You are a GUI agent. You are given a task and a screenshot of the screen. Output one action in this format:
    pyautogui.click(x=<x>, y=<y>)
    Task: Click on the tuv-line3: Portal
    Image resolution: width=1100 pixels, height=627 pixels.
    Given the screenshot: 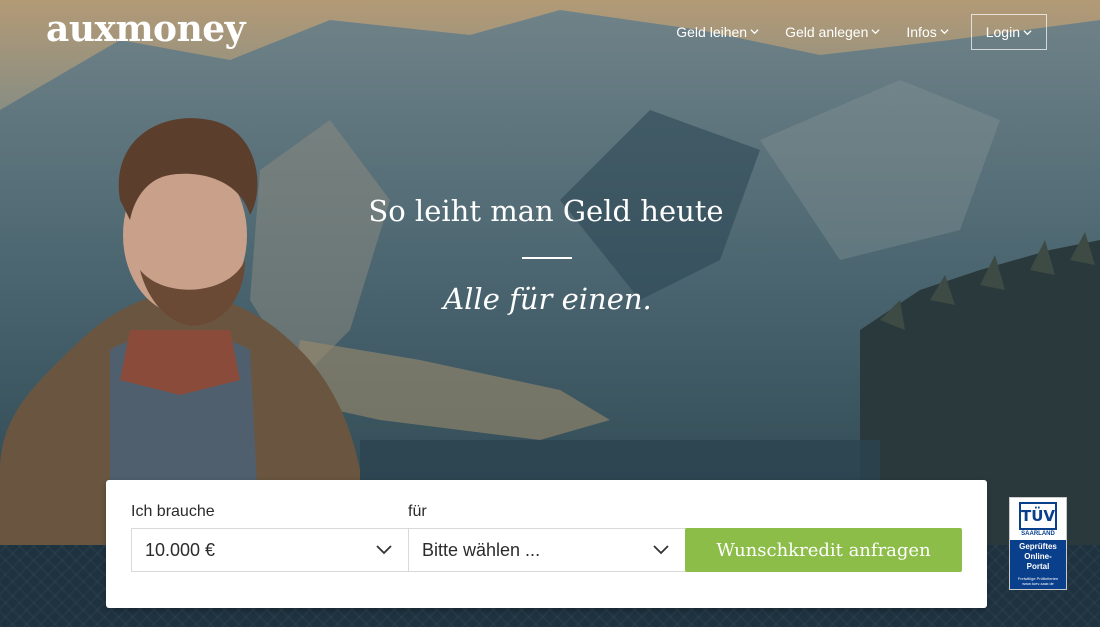 What is the action you would take?
    pyautogui.click(x=1038, y=566)
    